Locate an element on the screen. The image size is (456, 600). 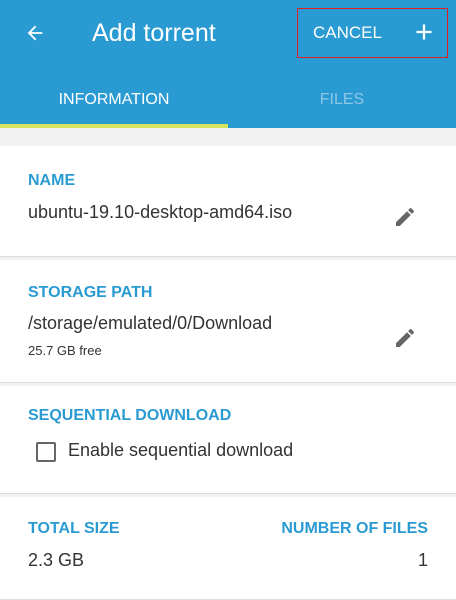
edit-storage-button is located at coordinates (405, 338).